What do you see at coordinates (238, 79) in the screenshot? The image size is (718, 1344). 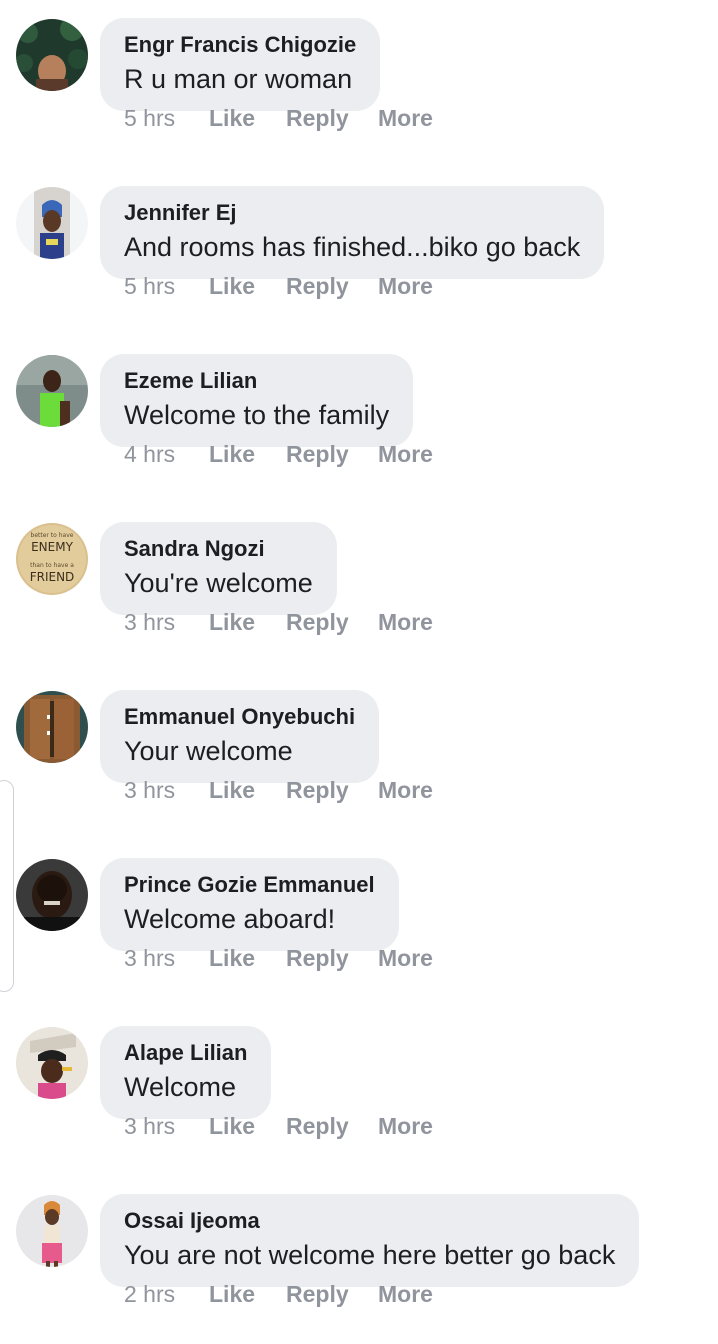 I see `comment-text: R u man or woman` at bounding box center [238, 79].